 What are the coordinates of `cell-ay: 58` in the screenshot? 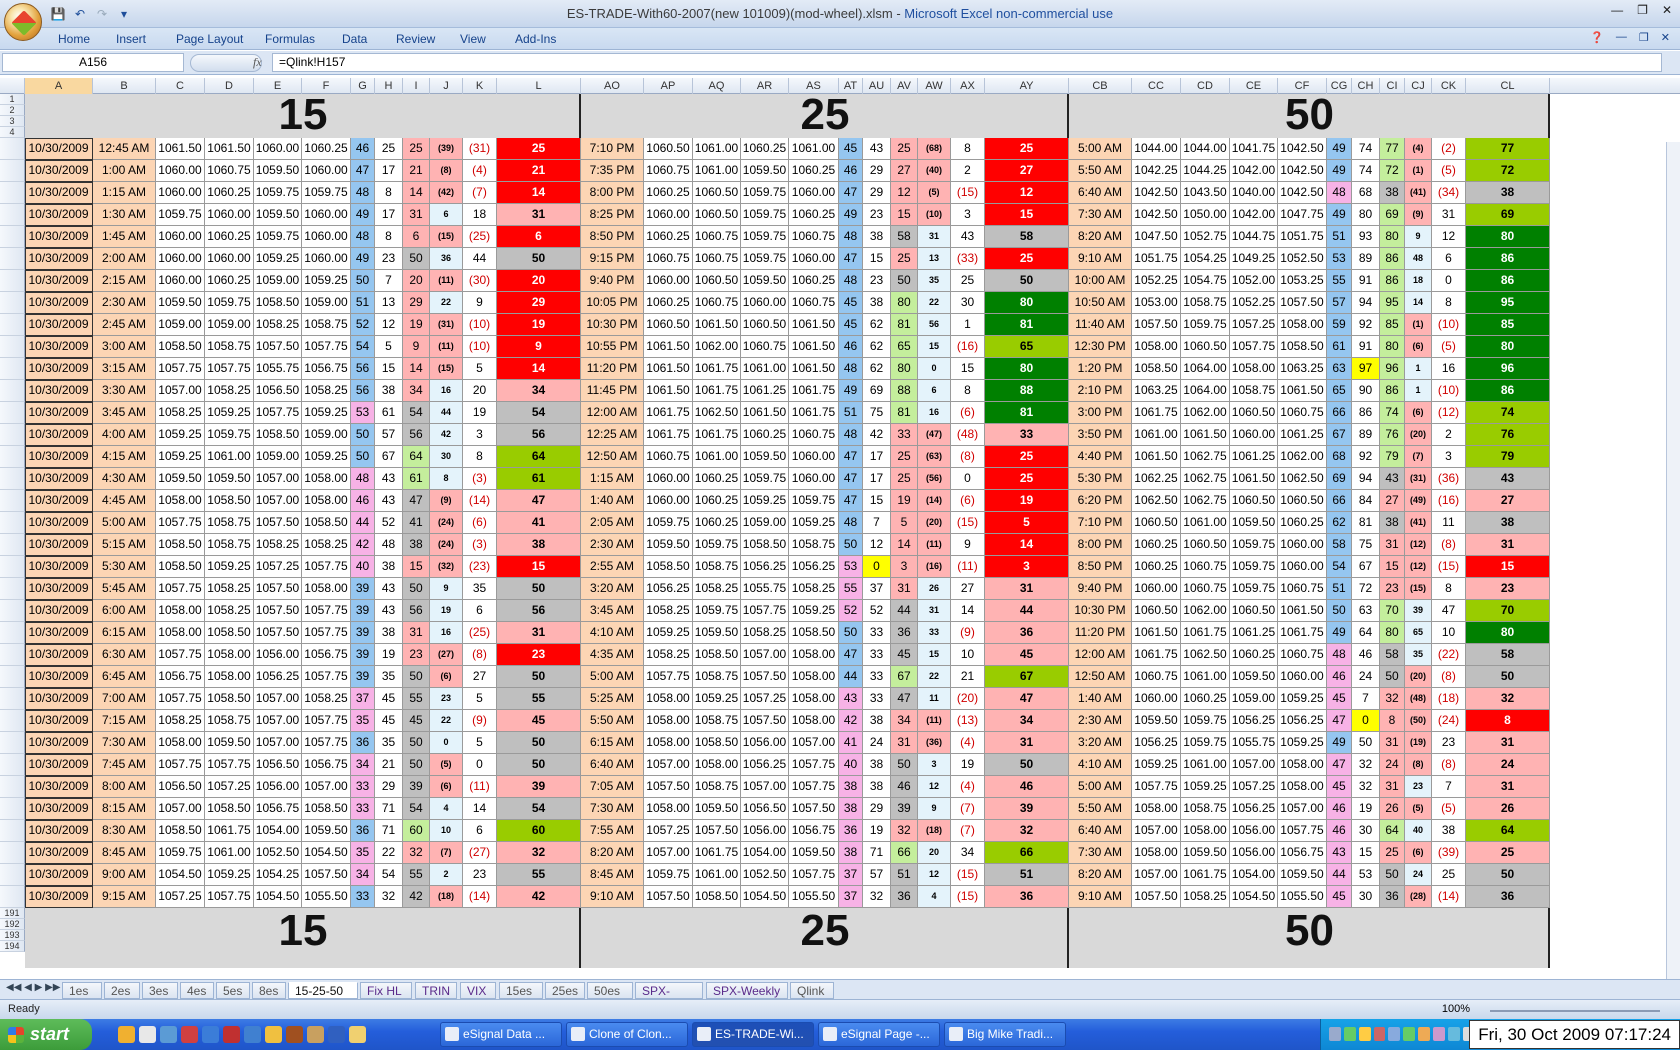 It's located at (1027, 237).